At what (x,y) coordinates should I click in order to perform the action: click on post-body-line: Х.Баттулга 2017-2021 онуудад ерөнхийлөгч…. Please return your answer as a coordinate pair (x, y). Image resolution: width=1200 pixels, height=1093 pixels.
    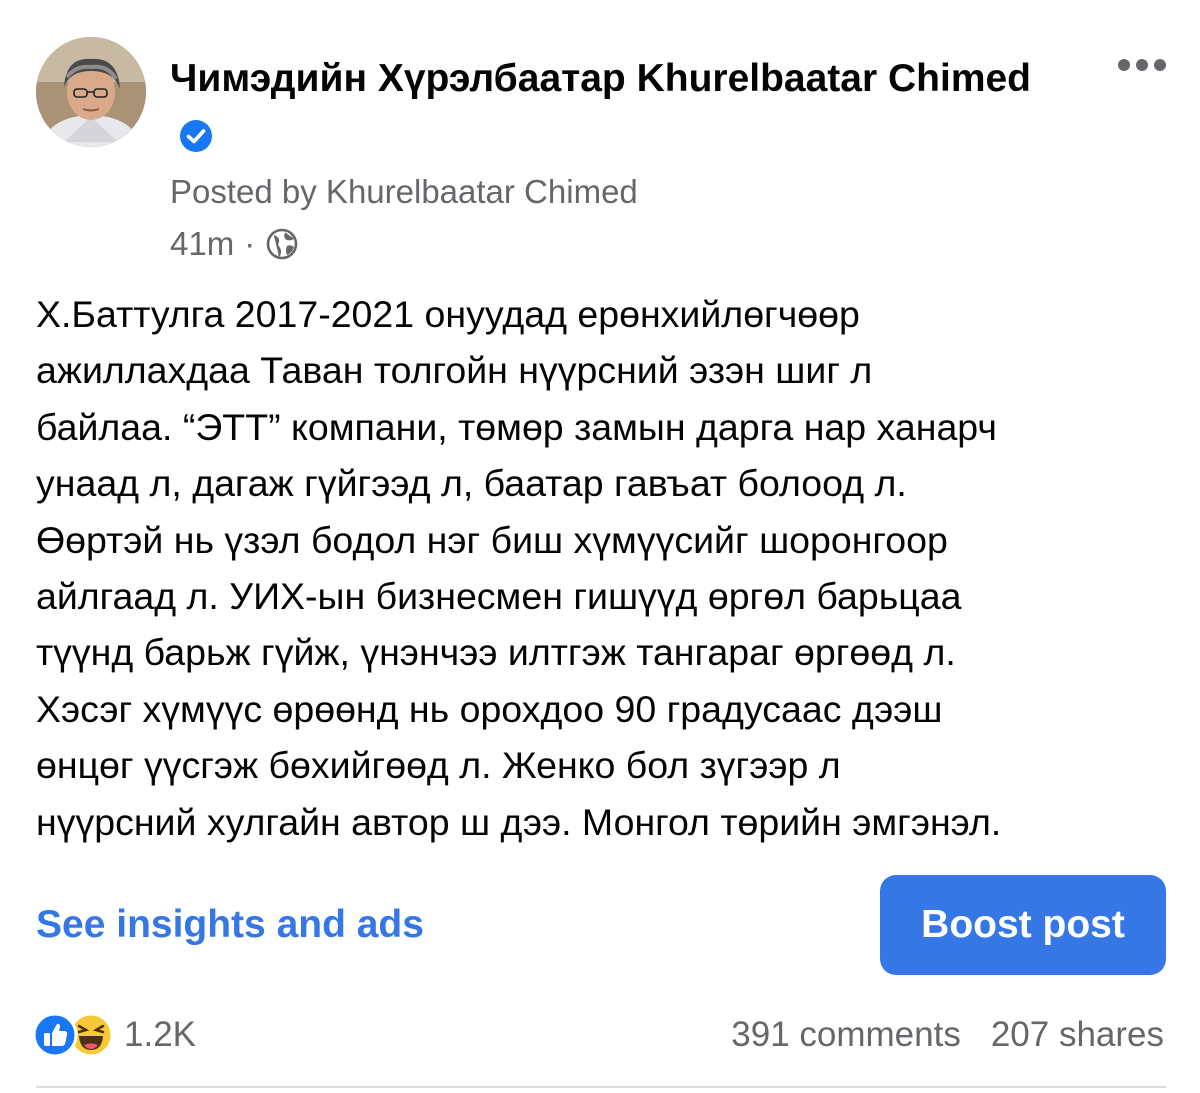
    Looking at the image, I should click on (448, 314).